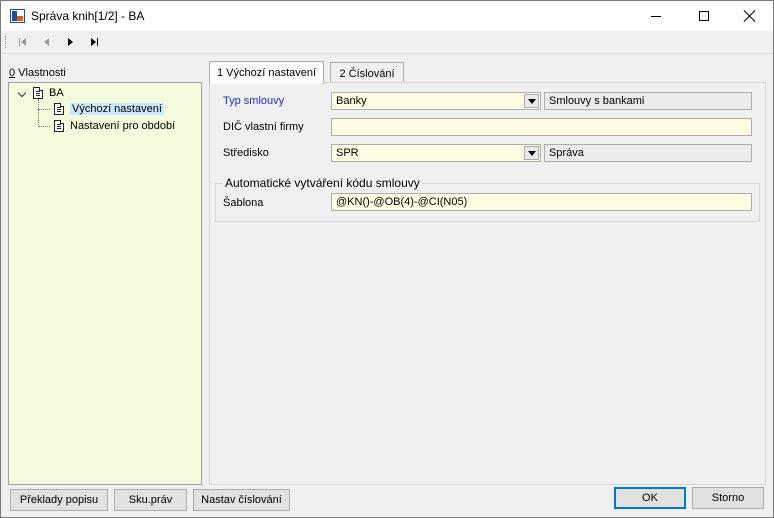 The image size is (774, 518). What do you see at coordinates (123, 126) in the screenshot?
I see `tree-node-label: Nastavení pro období` at bounding box center [123, 126].